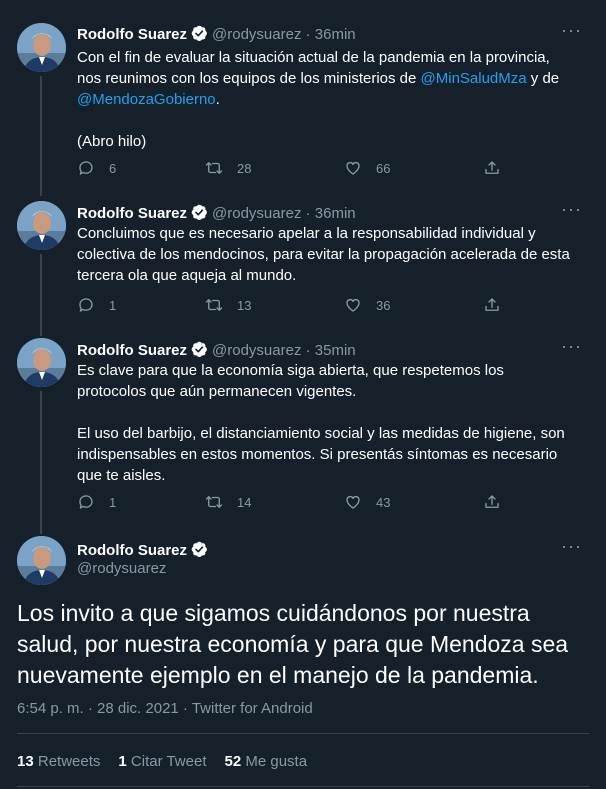 This screenshot has height=789, width=606. I want to click on retweet-button: 14, so click(228, 502).